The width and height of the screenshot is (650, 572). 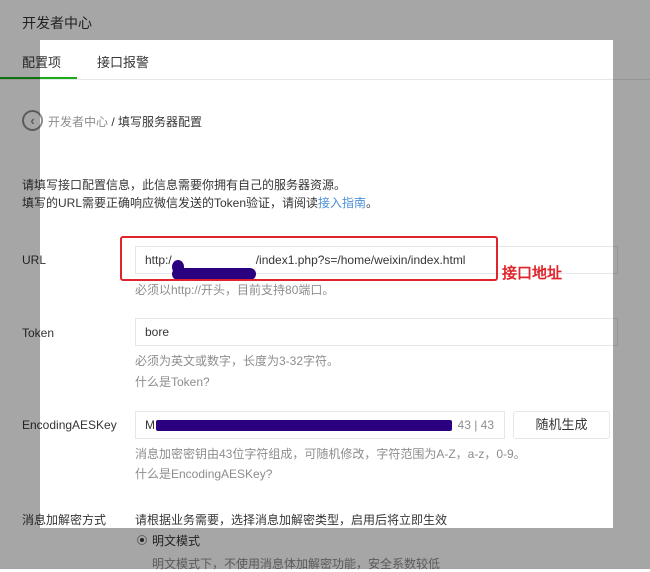 I want to click on aeskey-input: M 43 | 43, so click(x=320, y=425).